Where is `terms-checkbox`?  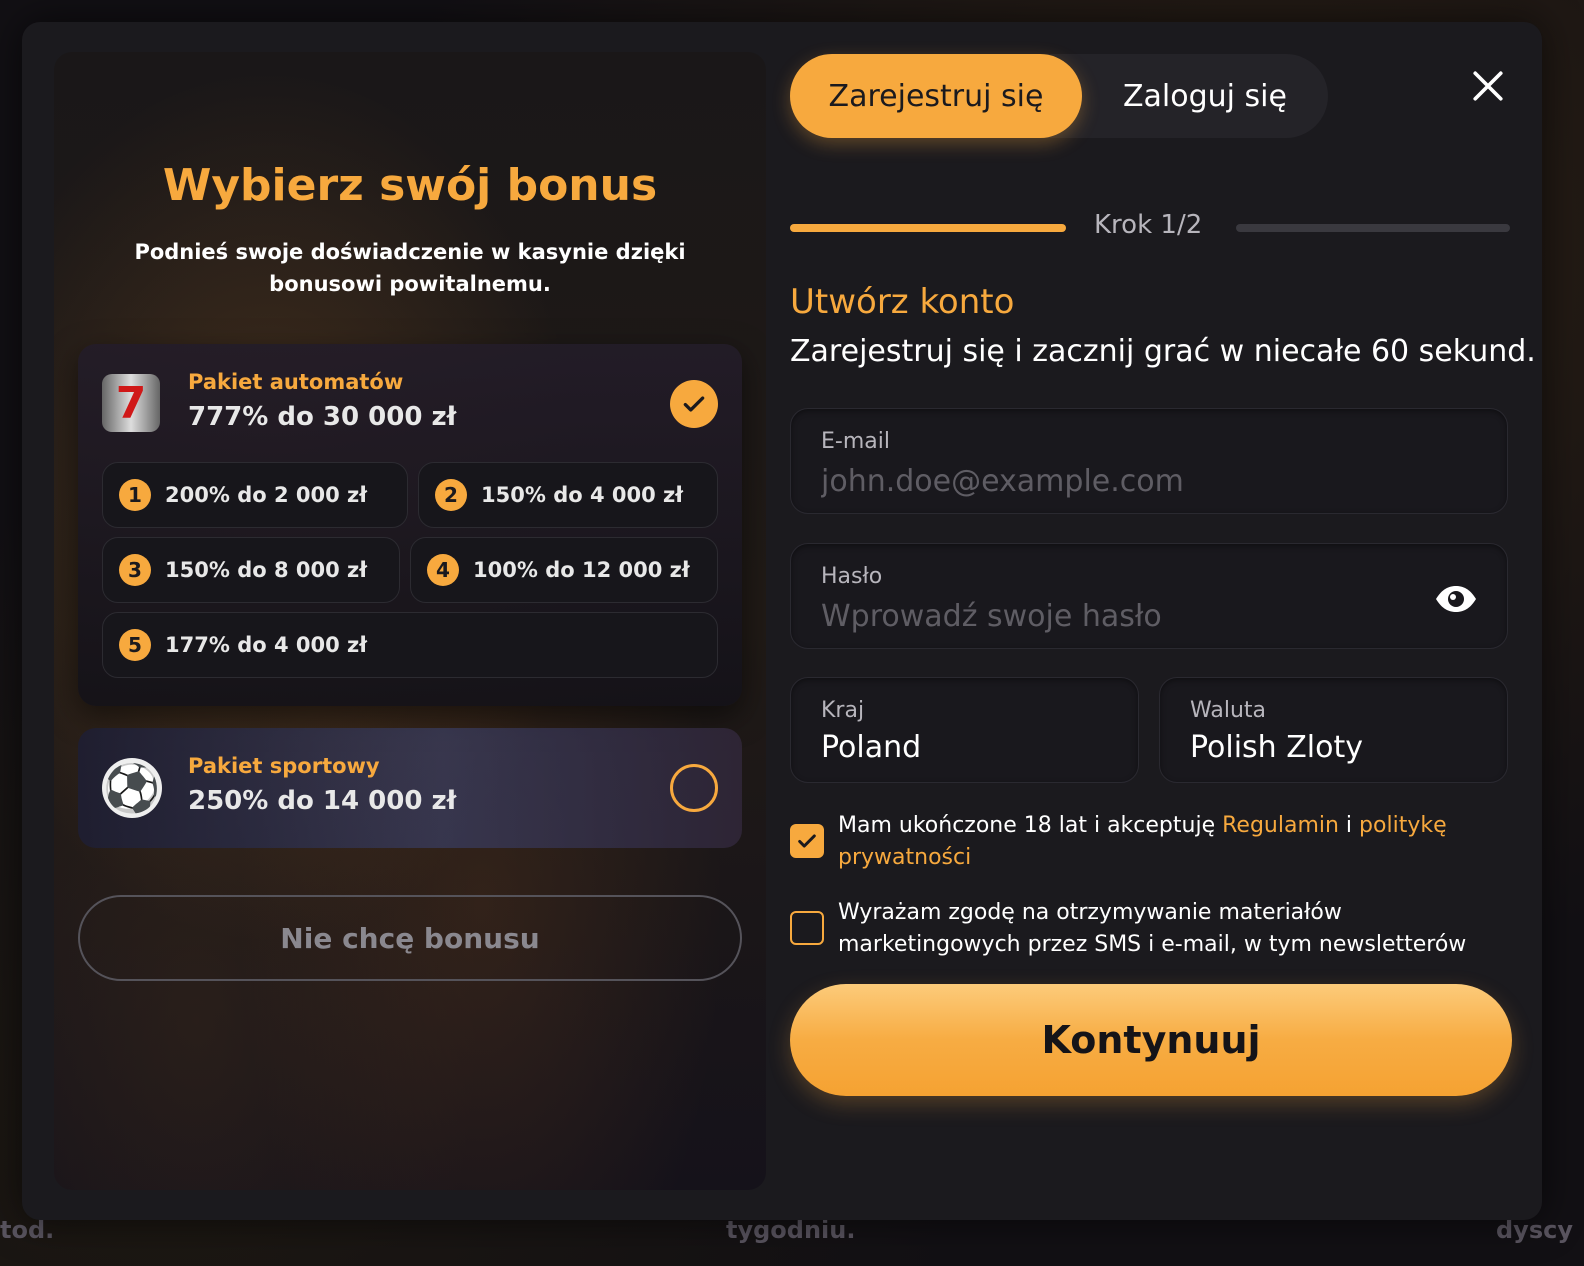 terms-checkbox is located at coordinates (807, 841).